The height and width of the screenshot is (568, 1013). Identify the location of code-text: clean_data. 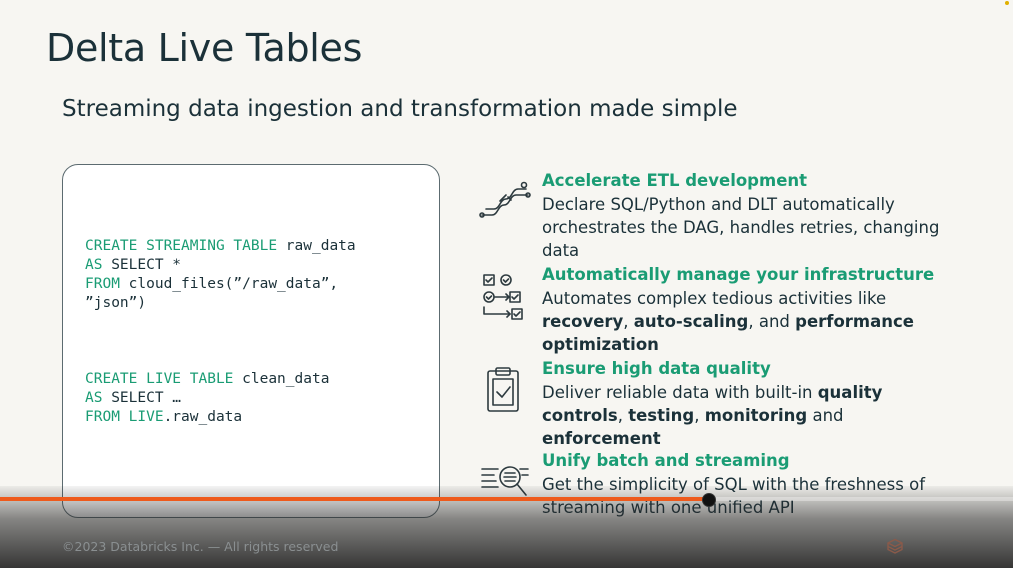
(281, 379).